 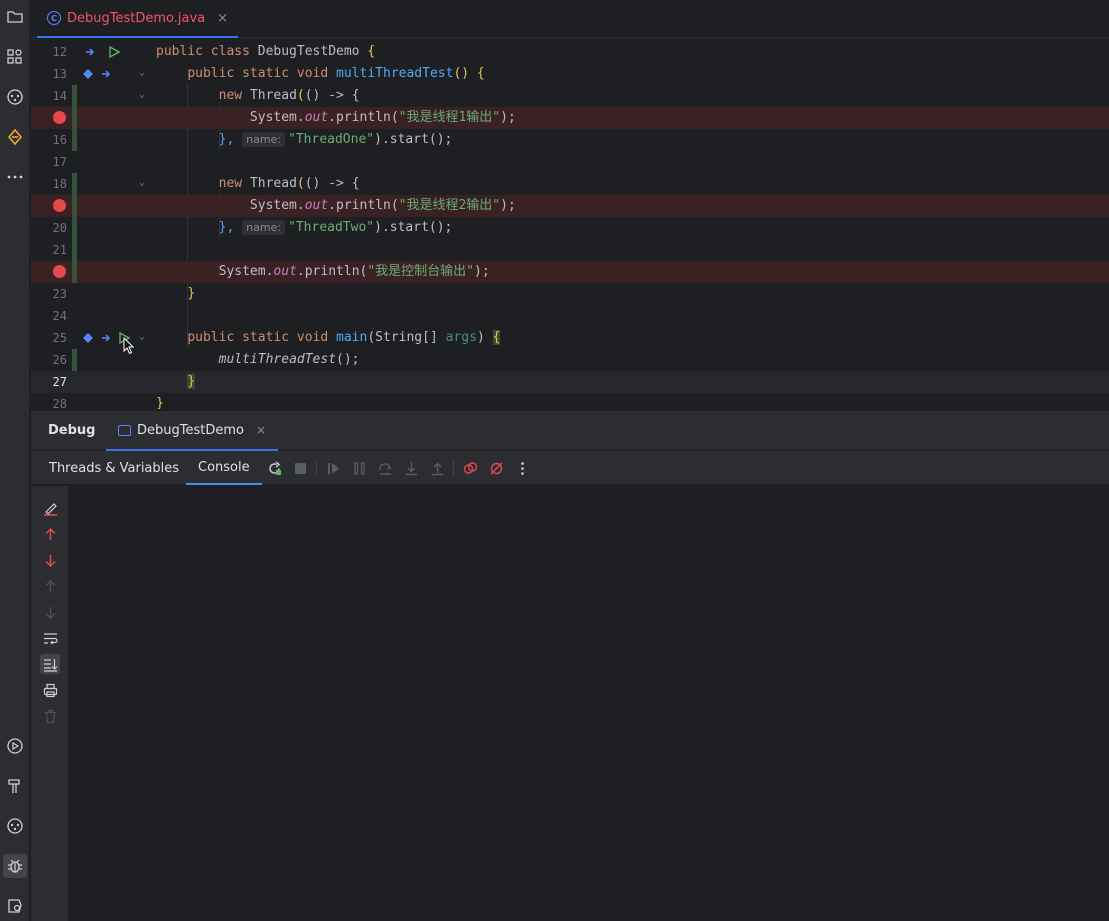 What do you see at coordinates (570, 430) in the screenshot?
I see `debug-tool-window-header: Debug DebugTestDemo ×` at bounding box center [570, 430].